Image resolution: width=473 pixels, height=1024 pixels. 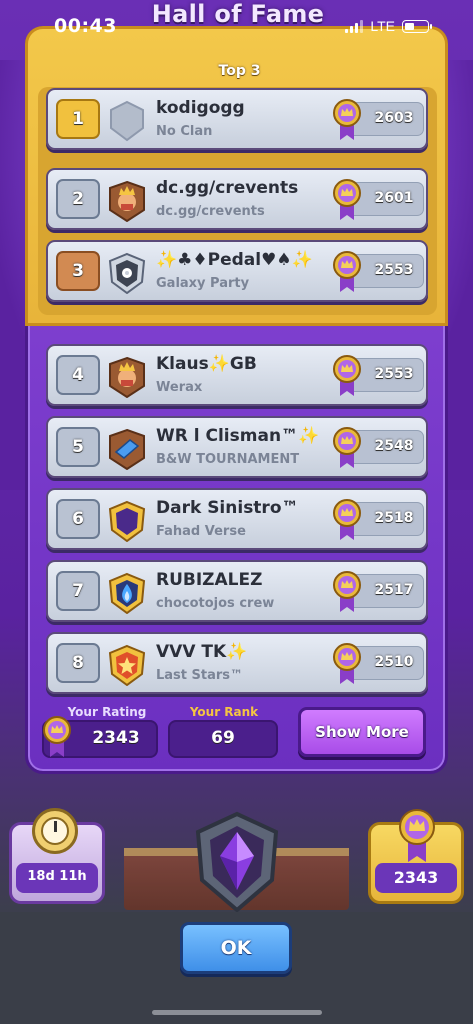 I want to click on leaderboard-row: 2 dc.gg/crevents dc.gg/crevents 2601, so click(x=237, y=199).